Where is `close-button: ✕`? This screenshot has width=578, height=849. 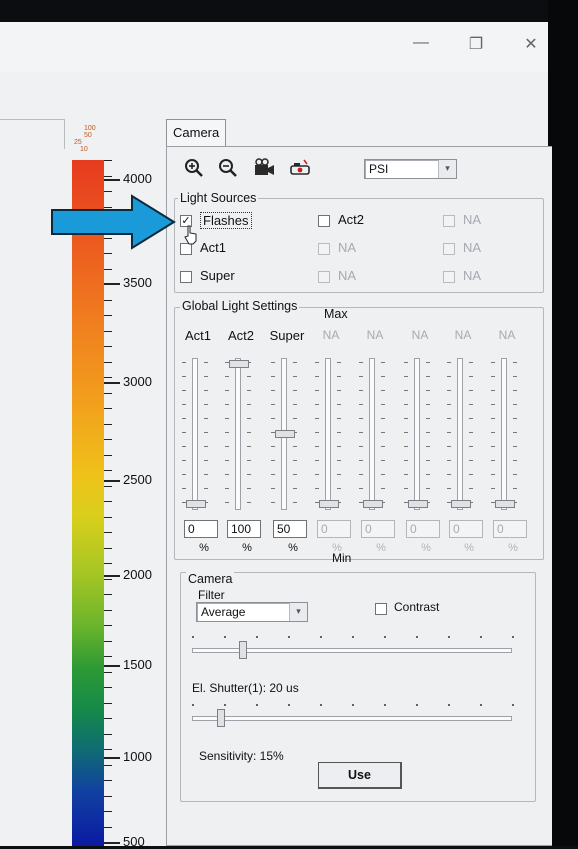 close-button: ✕ is located at coordinates (531, 44).